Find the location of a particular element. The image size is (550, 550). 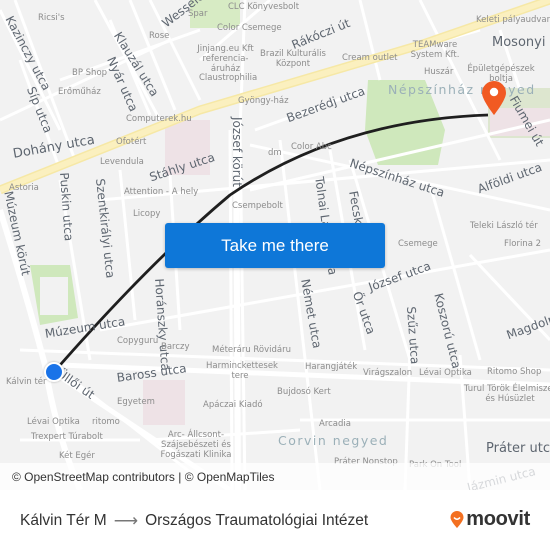

poi-label: CLC Könyvesbolt is located at coordinates (264, 7).